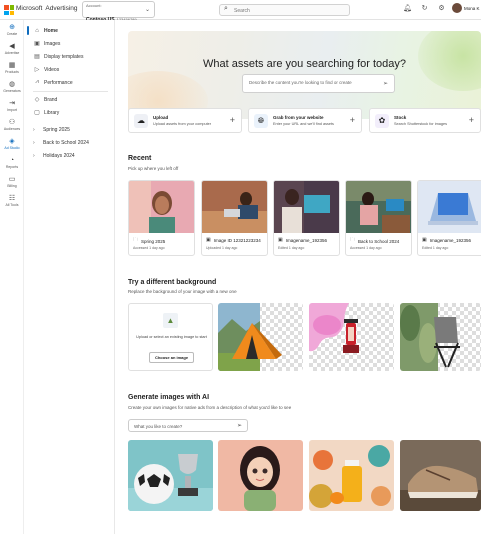  What do you see at coordinates (222, 248) in the screenshot?
I see `recent-item-meta: Uploaded 1 day ago` at bounding box center [222, 248].